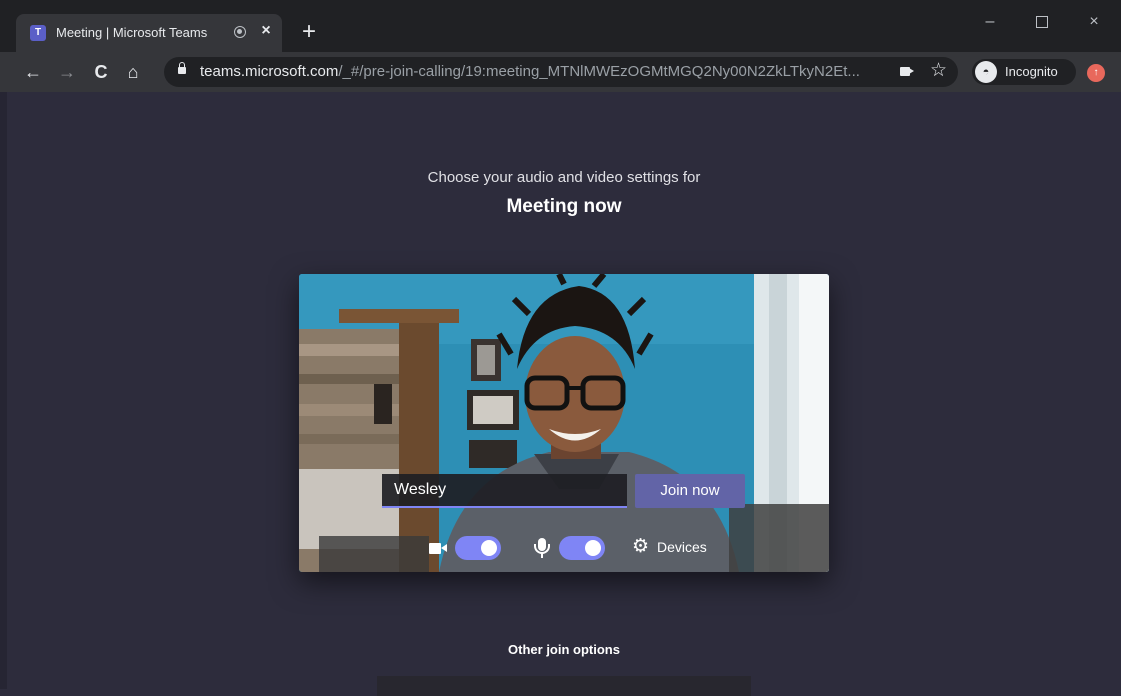  What do you see at coordinates (269, 71) in the screenshot?
I see `url-host: teams.microsoft.com` at bounding box center [269, 71].